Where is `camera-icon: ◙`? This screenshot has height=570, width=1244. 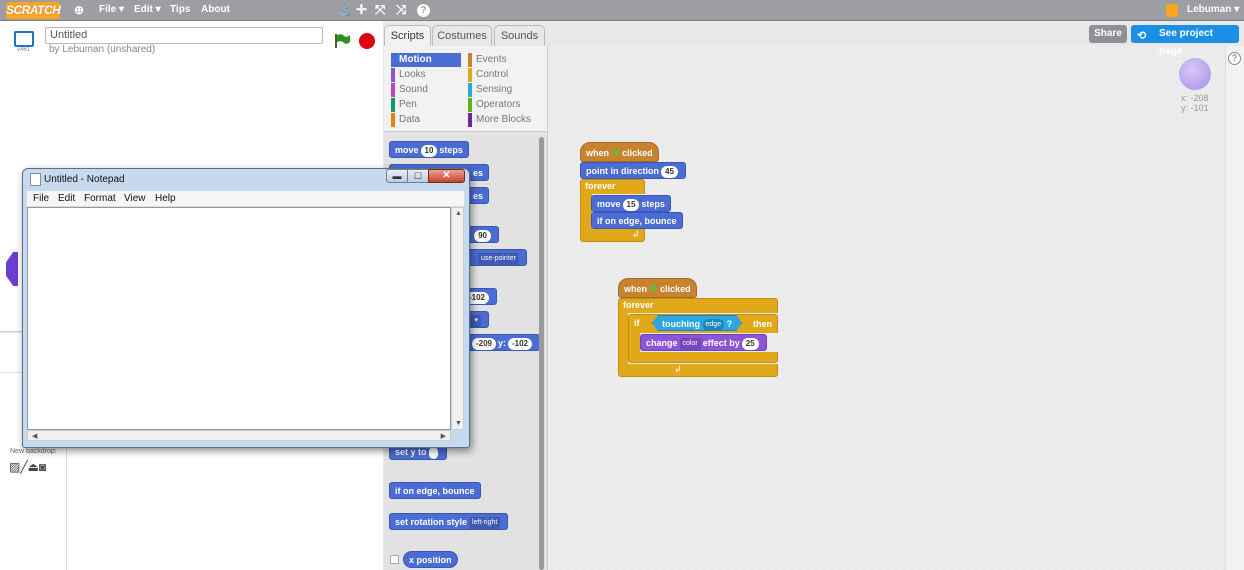
camera-icon: ◙ is located at coordinates (42, 467).